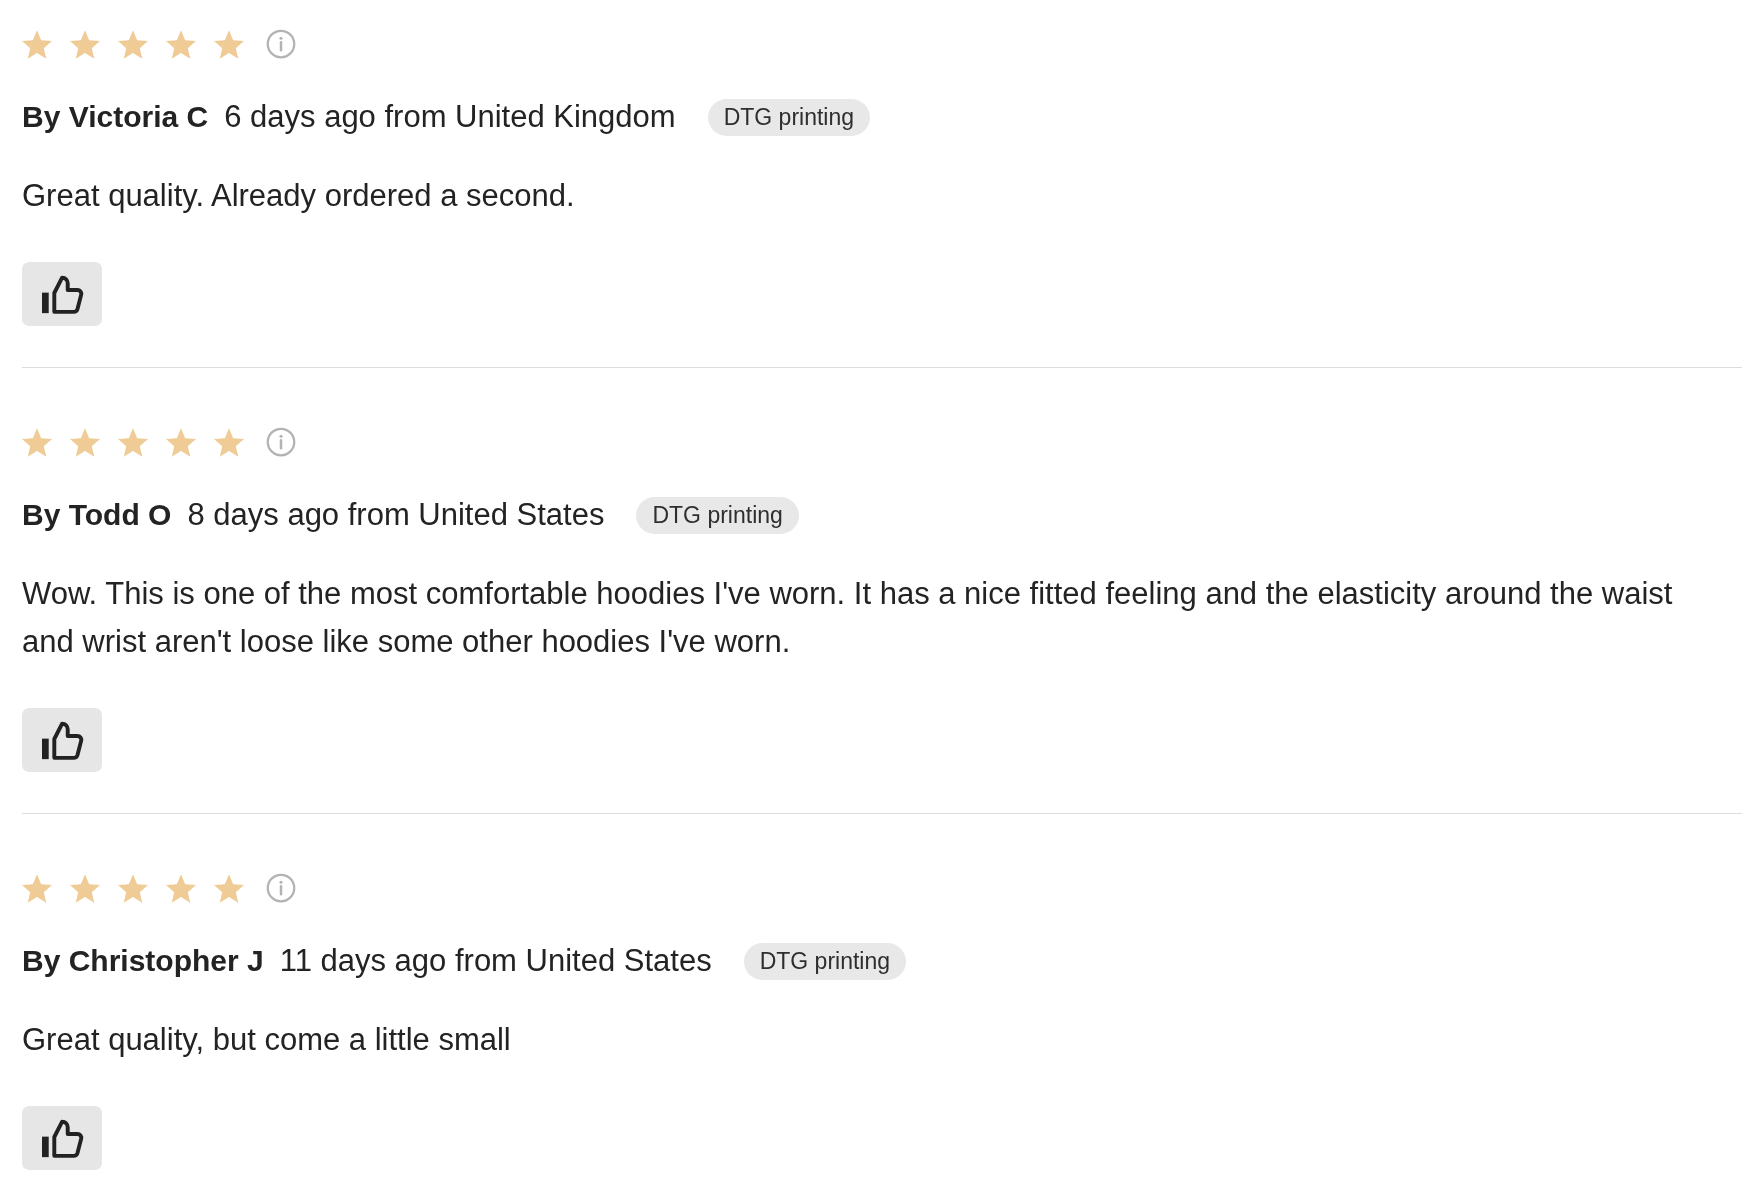 This screenshot has width=1754, height=1196. Describe the element at coordinates (495, 961) in the screenshot. I see `review-date-location: 11 days ago from United States` at that location.